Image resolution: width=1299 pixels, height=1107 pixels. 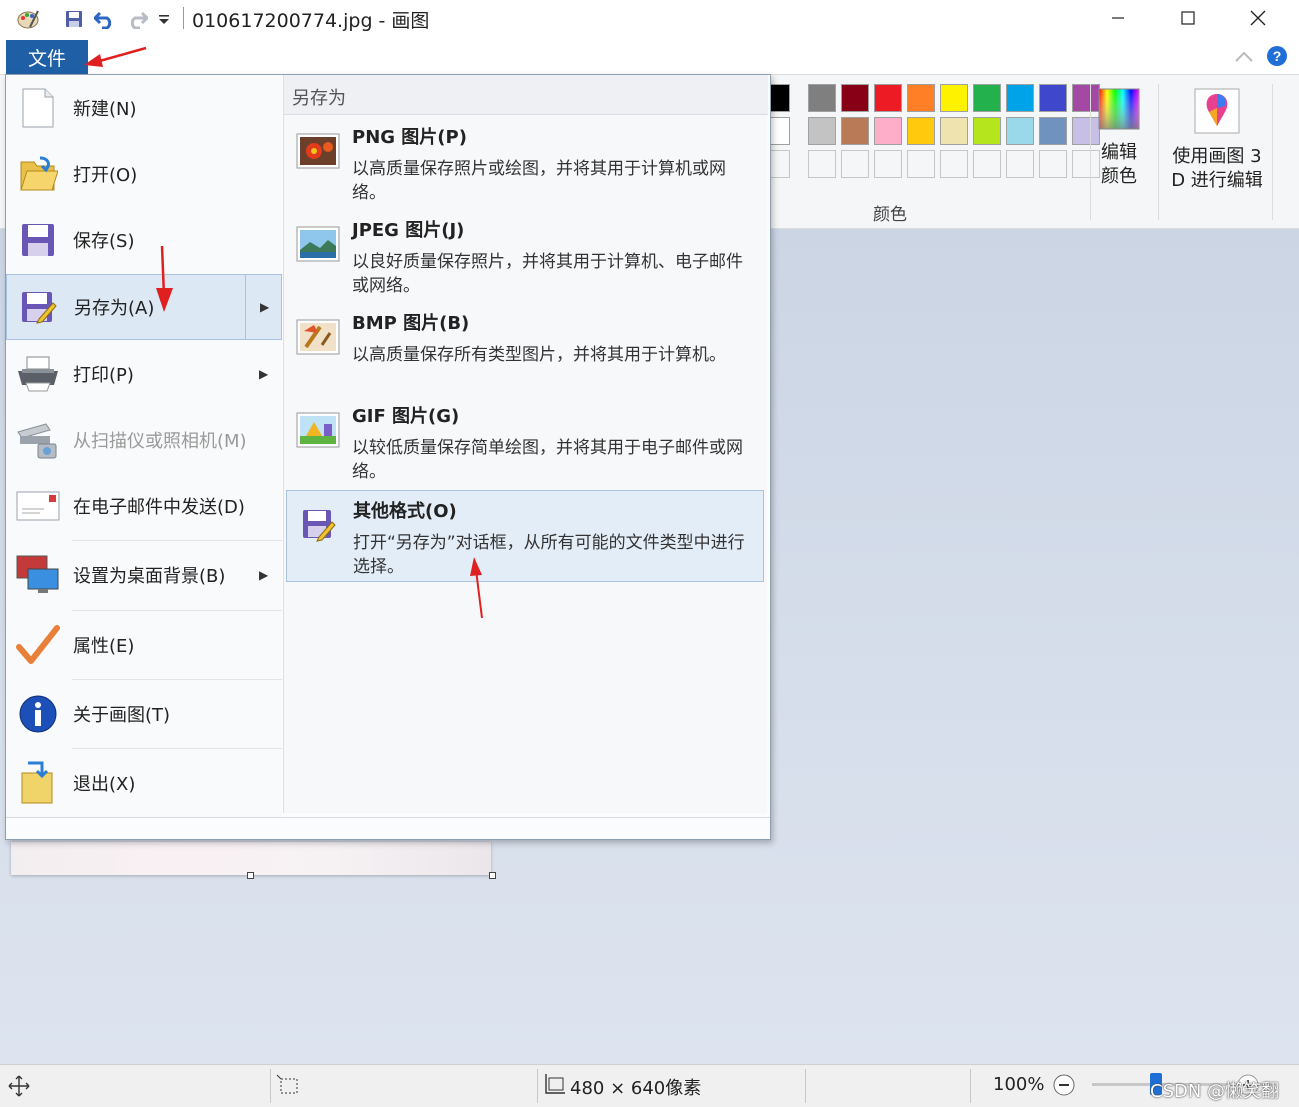 I want to click on minimize-button, so click(x=1118, y=18).